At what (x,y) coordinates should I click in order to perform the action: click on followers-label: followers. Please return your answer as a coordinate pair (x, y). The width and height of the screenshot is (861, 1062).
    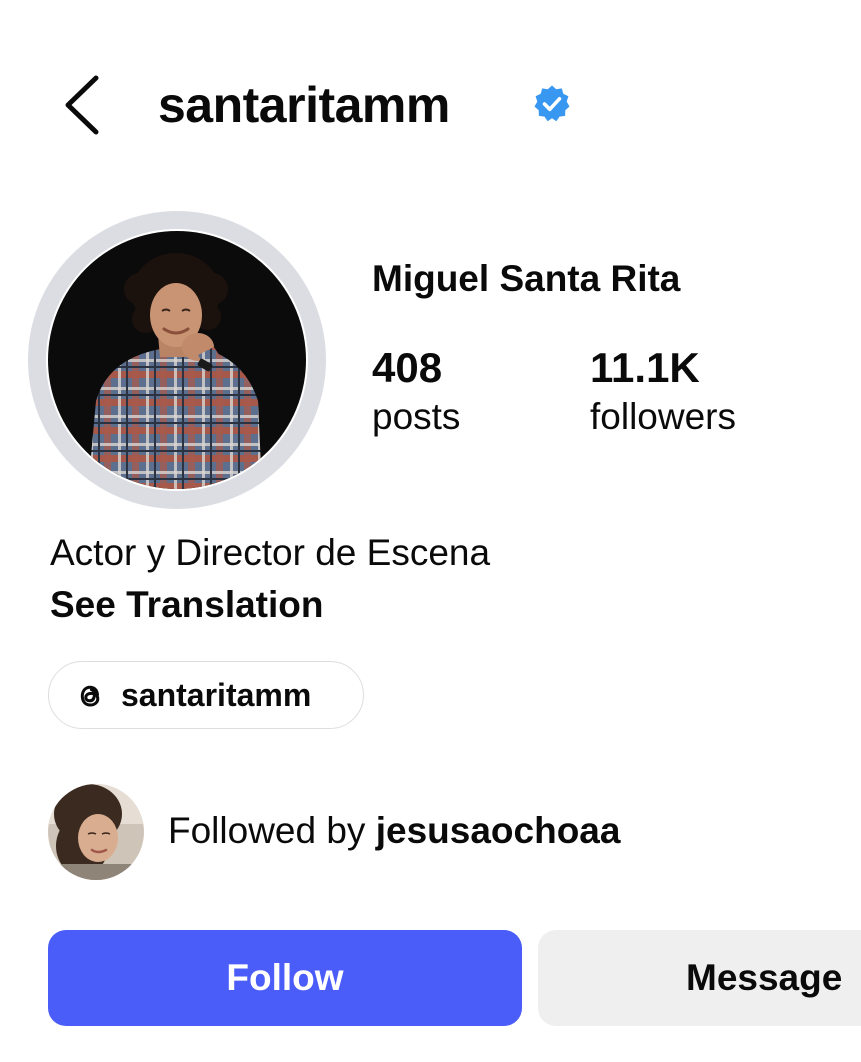
    Looking at the image, I should click on (663, 416).